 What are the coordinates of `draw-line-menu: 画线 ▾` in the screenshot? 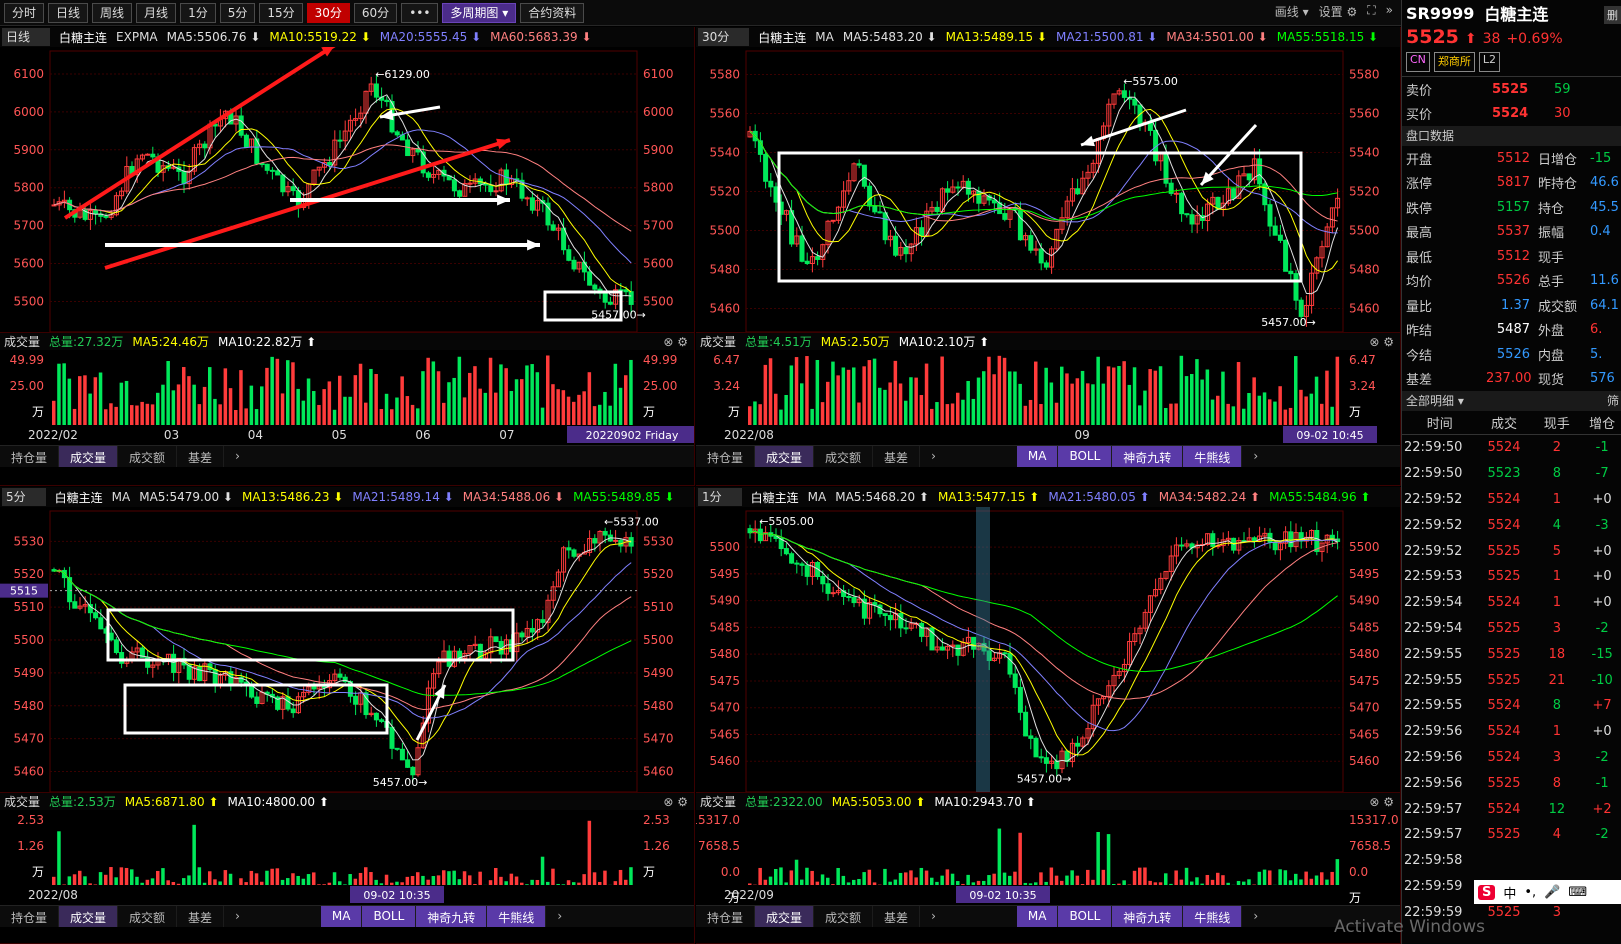 It's located at (1292, 11).